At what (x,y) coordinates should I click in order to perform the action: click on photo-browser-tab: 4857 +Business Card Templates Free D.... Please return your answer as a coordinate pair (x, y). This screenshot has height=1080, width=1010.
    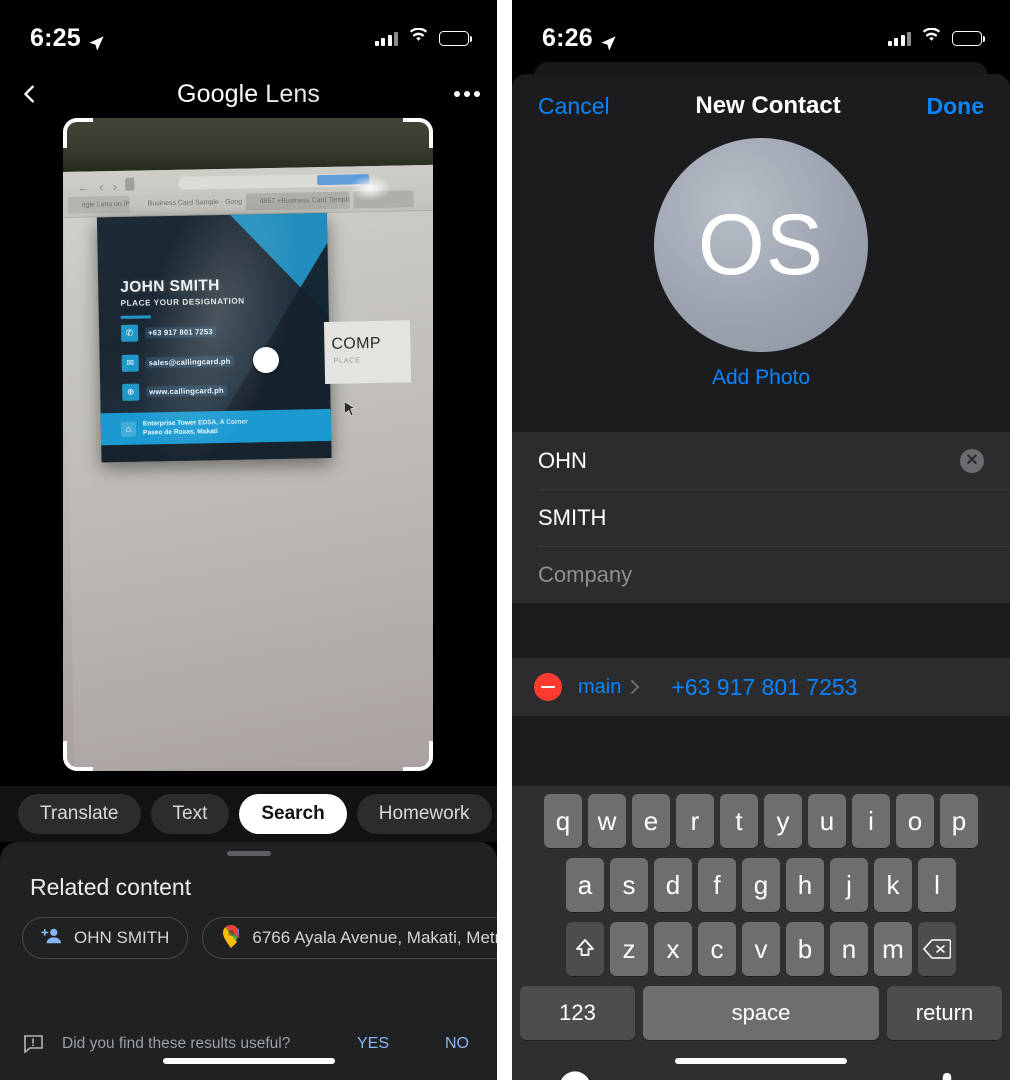
    Looking at the image, I should click on (297, 201).